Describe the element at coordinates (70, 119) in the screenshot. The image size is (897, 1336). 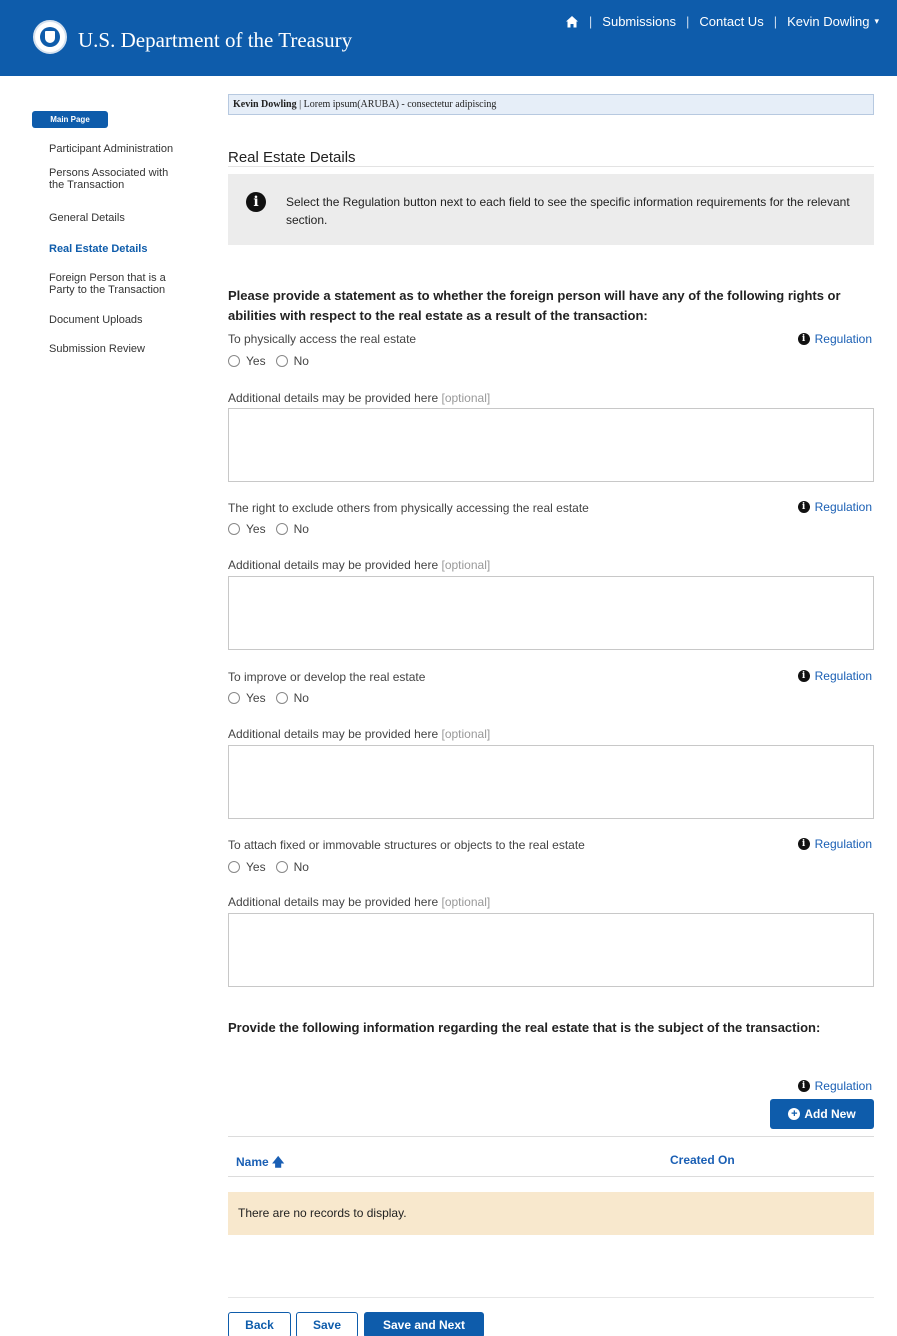
I see `main-page-button: Main Page` at that location.